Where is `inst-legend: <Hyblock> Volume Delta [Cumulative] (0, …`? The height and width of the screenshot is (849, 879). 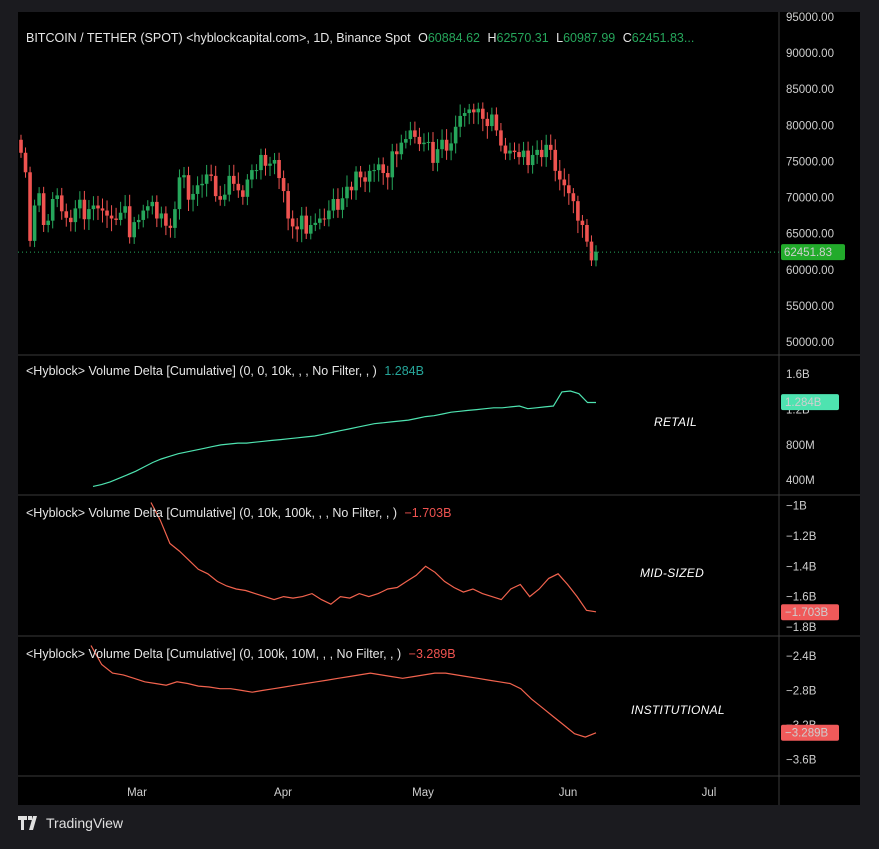 inst-legend: <Hyblock> Volume Delta [Cumulative] (0, … is located at coordinates (241, 654).